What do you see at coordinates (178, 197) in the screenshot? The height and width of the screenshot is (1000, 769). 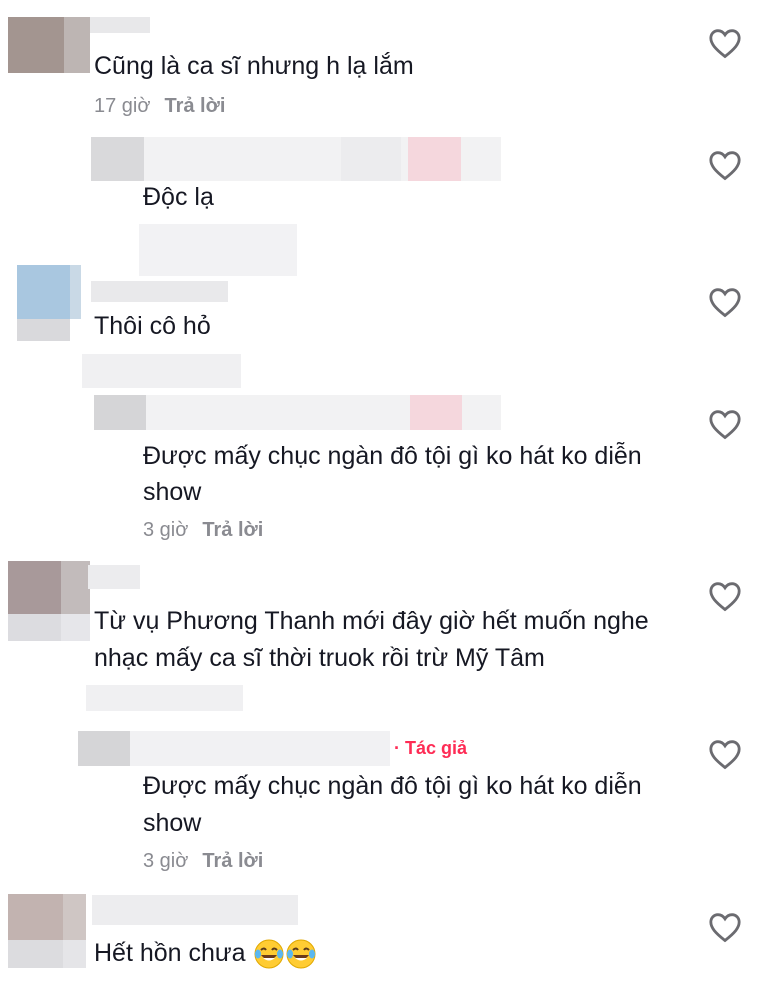 I see `comment-text: Độc lạ` at bounding box center [178, 197].